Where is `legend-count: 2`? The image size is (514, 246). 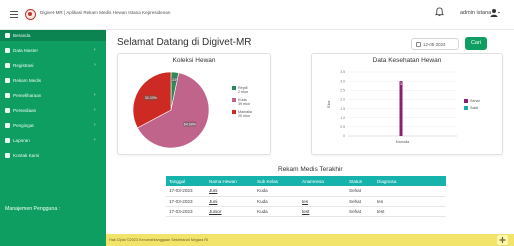 legend-count: 2 is located at coordinates (239, 92).